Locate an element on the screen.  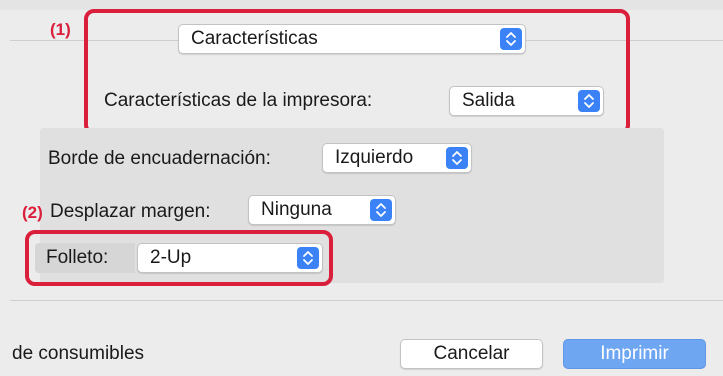
features-menu-value: Características is located at coordinates (254, 38).